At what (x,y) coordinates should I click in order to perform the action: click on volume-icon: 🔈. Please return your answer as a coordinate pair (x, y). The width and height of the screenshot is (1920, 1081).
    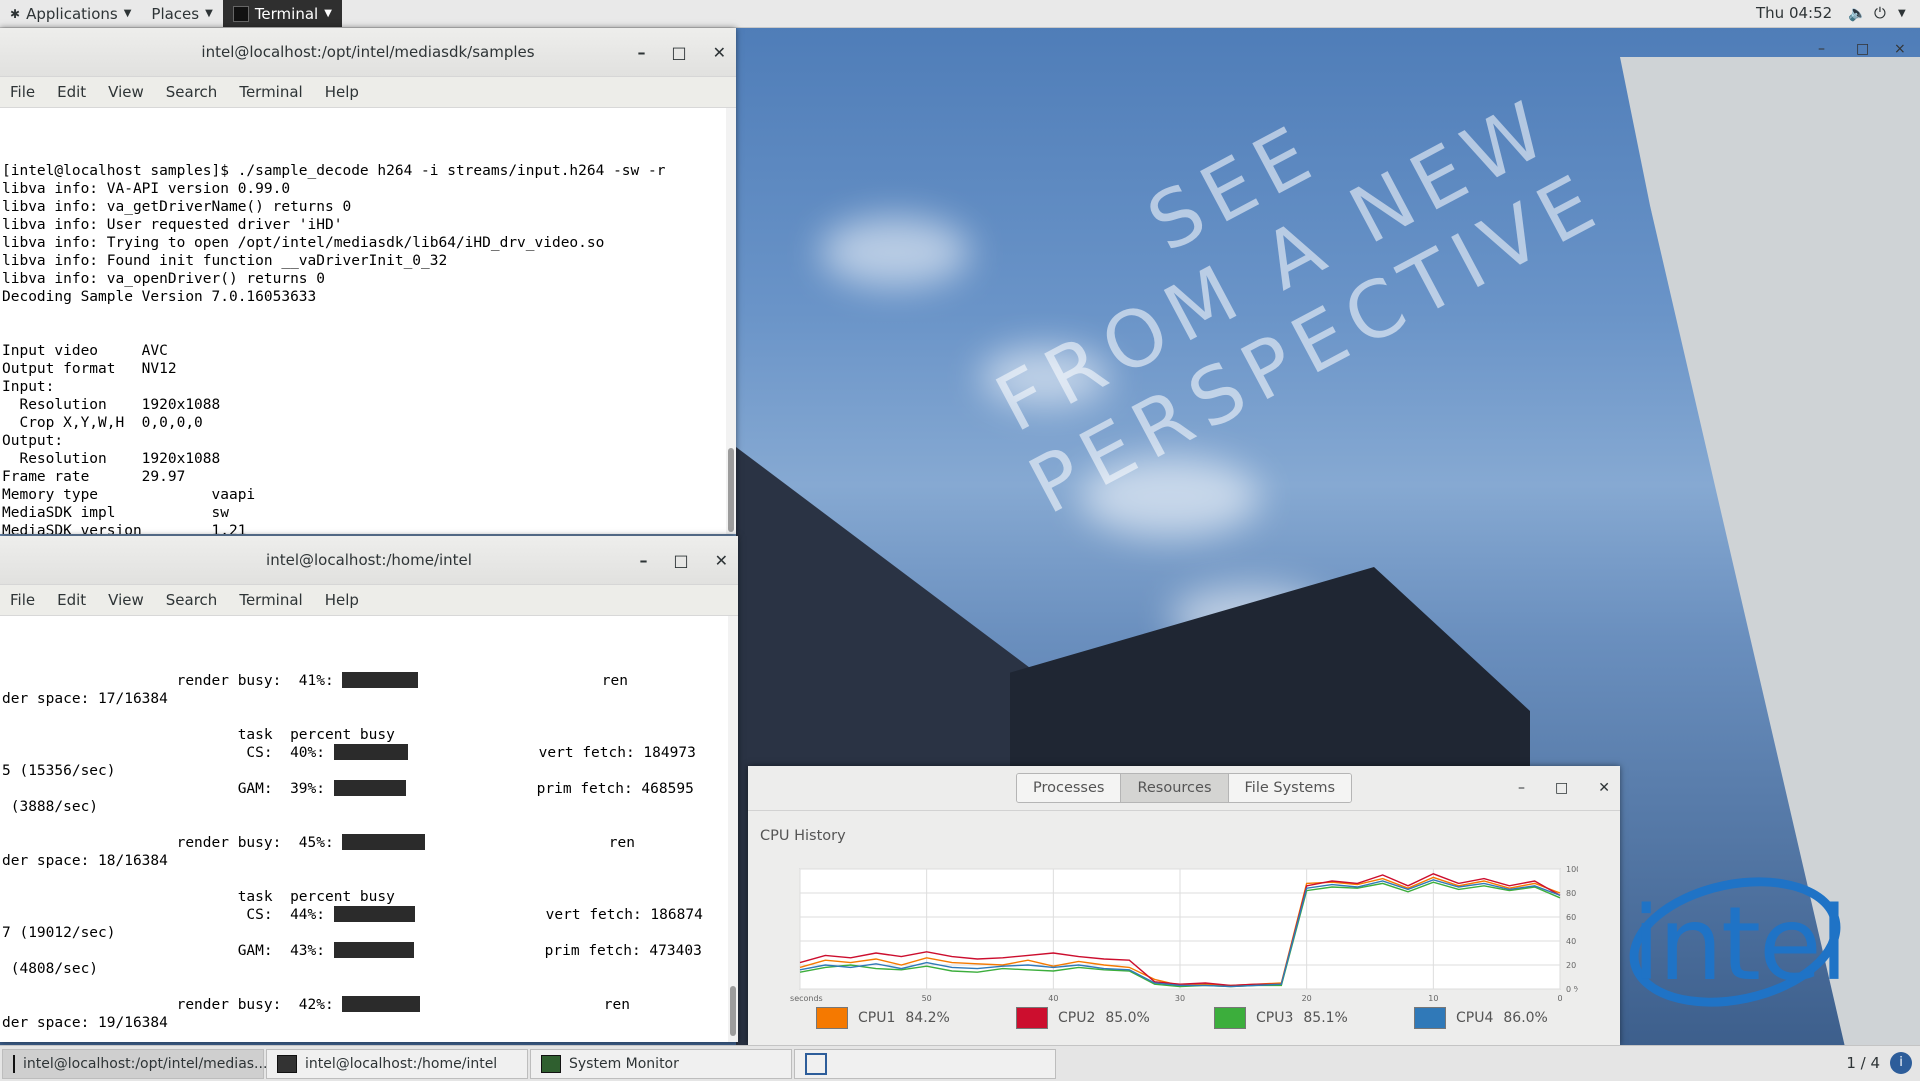
    Looking at the image, I should click on (1857, 13).